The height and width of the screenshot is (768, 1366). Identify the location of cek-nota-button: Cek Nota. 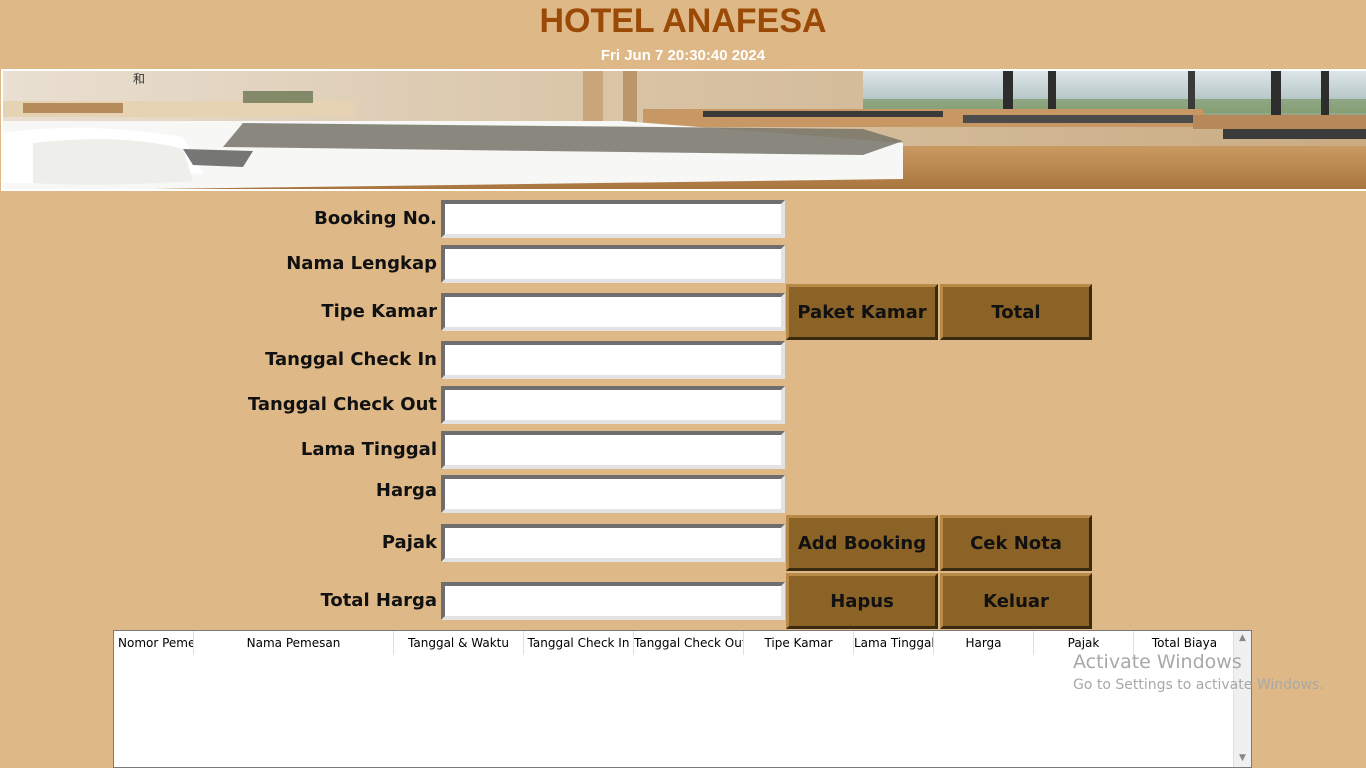
(1016, 543).